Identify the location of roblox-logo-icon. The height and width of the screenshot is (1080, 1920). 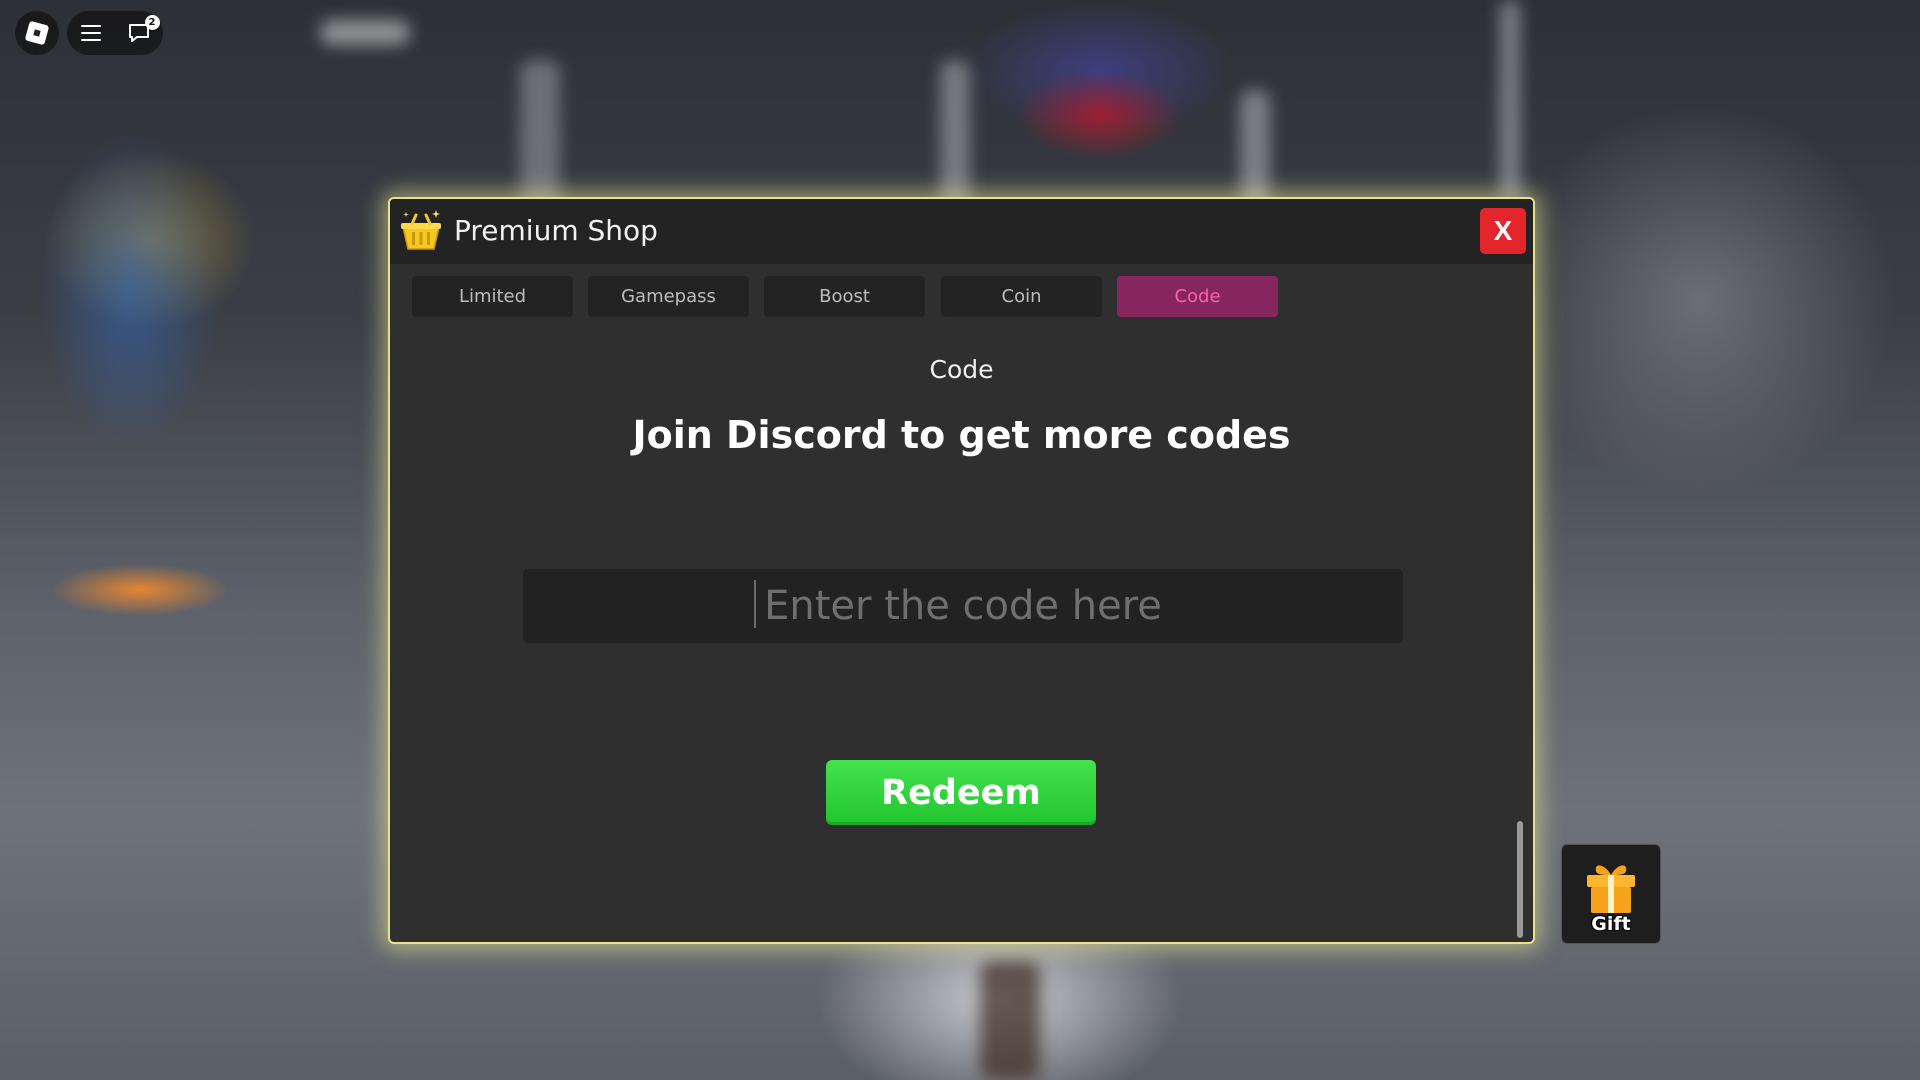
(37, 33).